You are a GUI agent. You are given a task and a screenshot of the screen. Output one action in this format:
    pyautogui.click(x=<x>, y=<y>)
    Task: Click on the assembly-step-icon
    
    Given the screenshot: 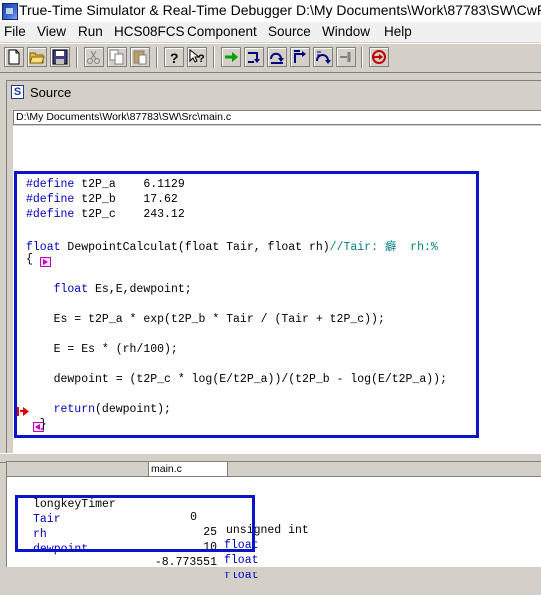 What is the action you would take?
    pyautogui.click(x=323, y=57)
    